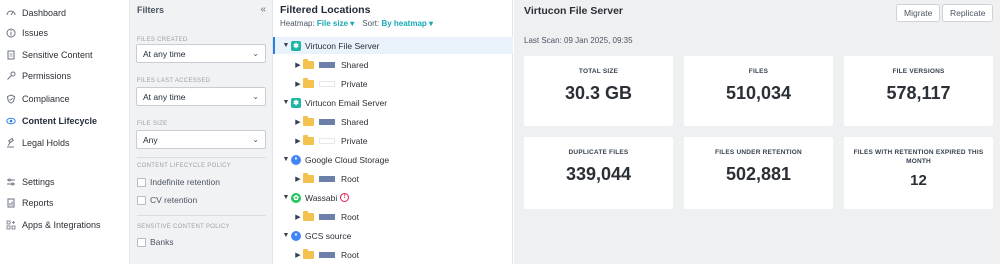  What do you see at coordinates (598, 174) in the screenshot?
I see `stat-value: 339,044` at bounding box center [598, 174].